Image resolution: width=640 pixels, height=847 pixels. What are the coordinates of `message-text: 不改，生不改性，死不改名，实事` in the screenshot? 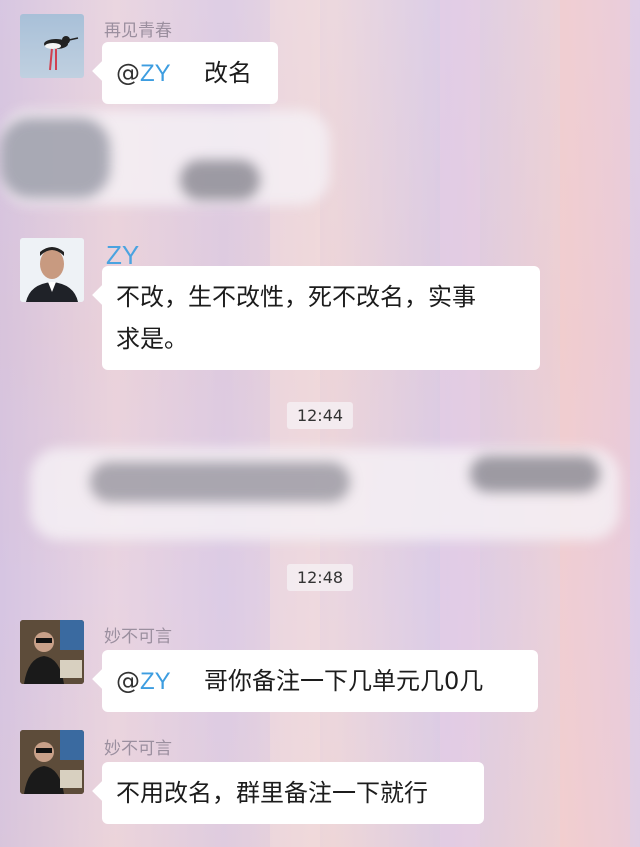 It's located at (296, 297).